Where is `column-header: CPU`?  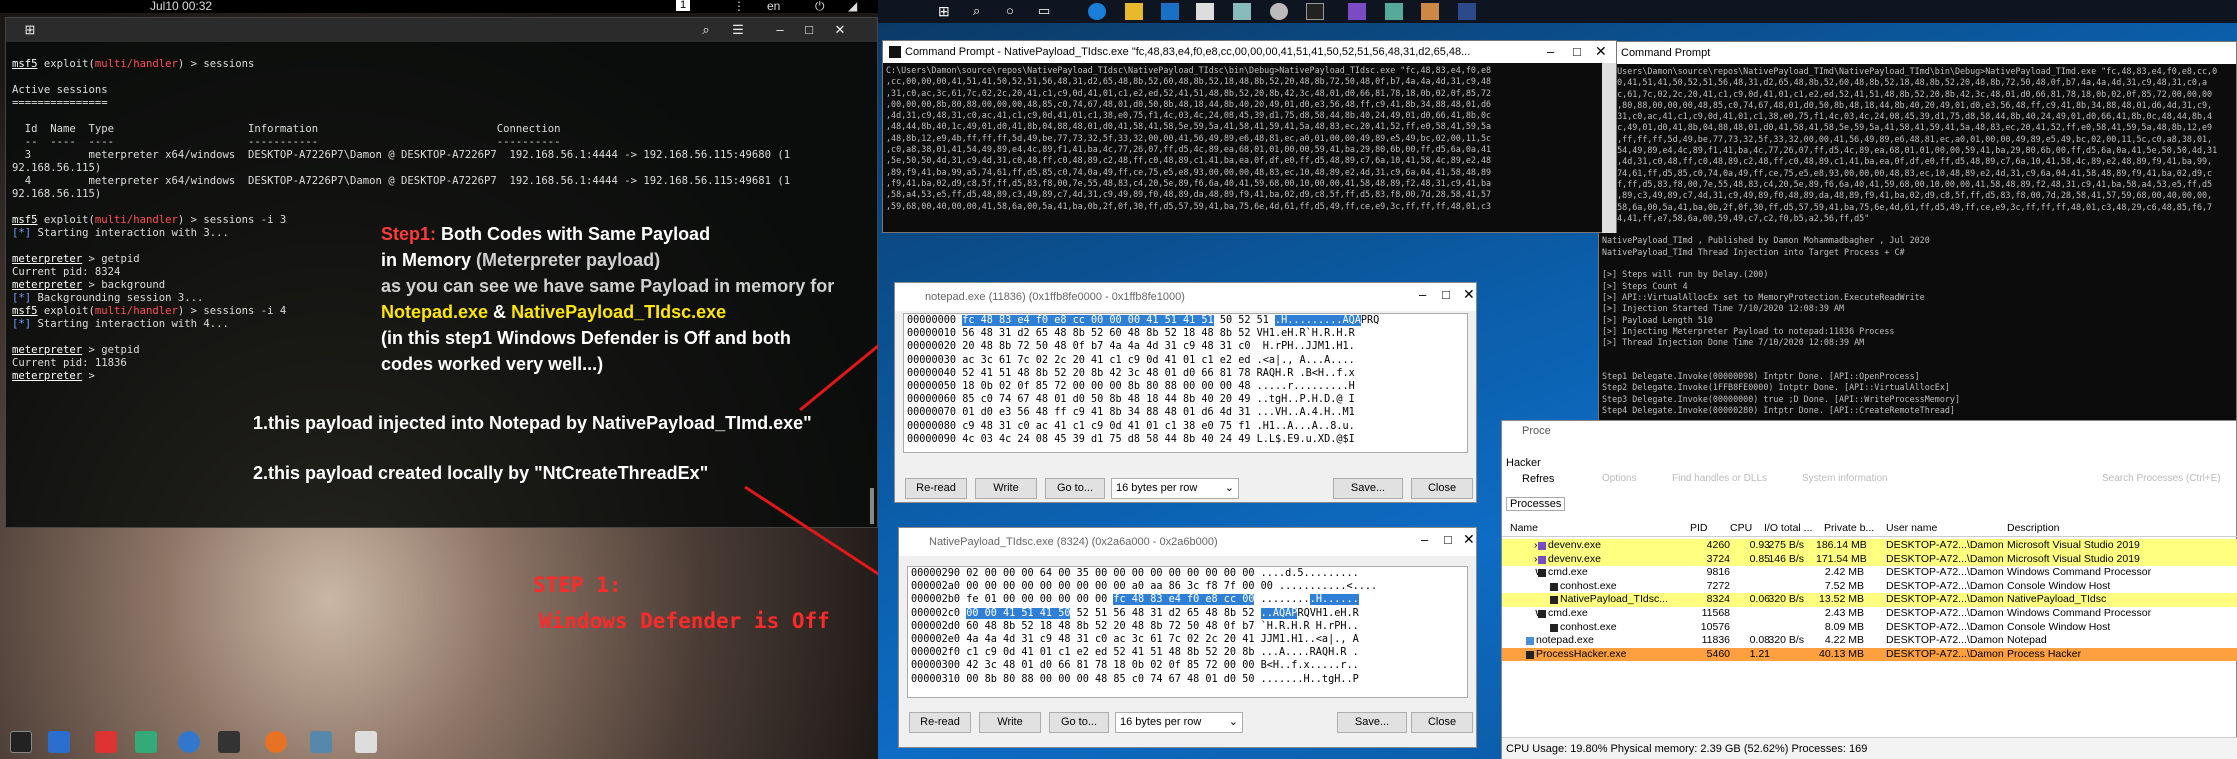
column-header: CPU is located at coordinates (1741, 528).